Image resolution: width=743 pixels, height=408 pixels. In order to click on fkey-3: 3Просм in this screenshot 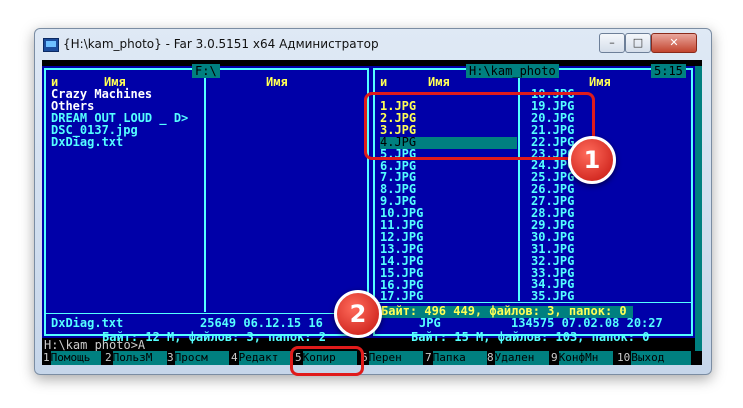, I will do `click(197, 358)`.